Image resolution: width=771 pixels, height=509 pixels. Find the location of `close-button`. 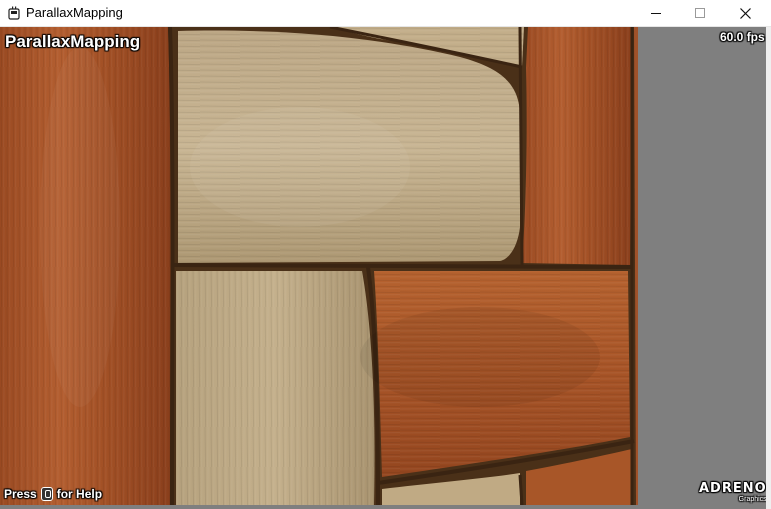

close-button is located at coordinates (745, 13).